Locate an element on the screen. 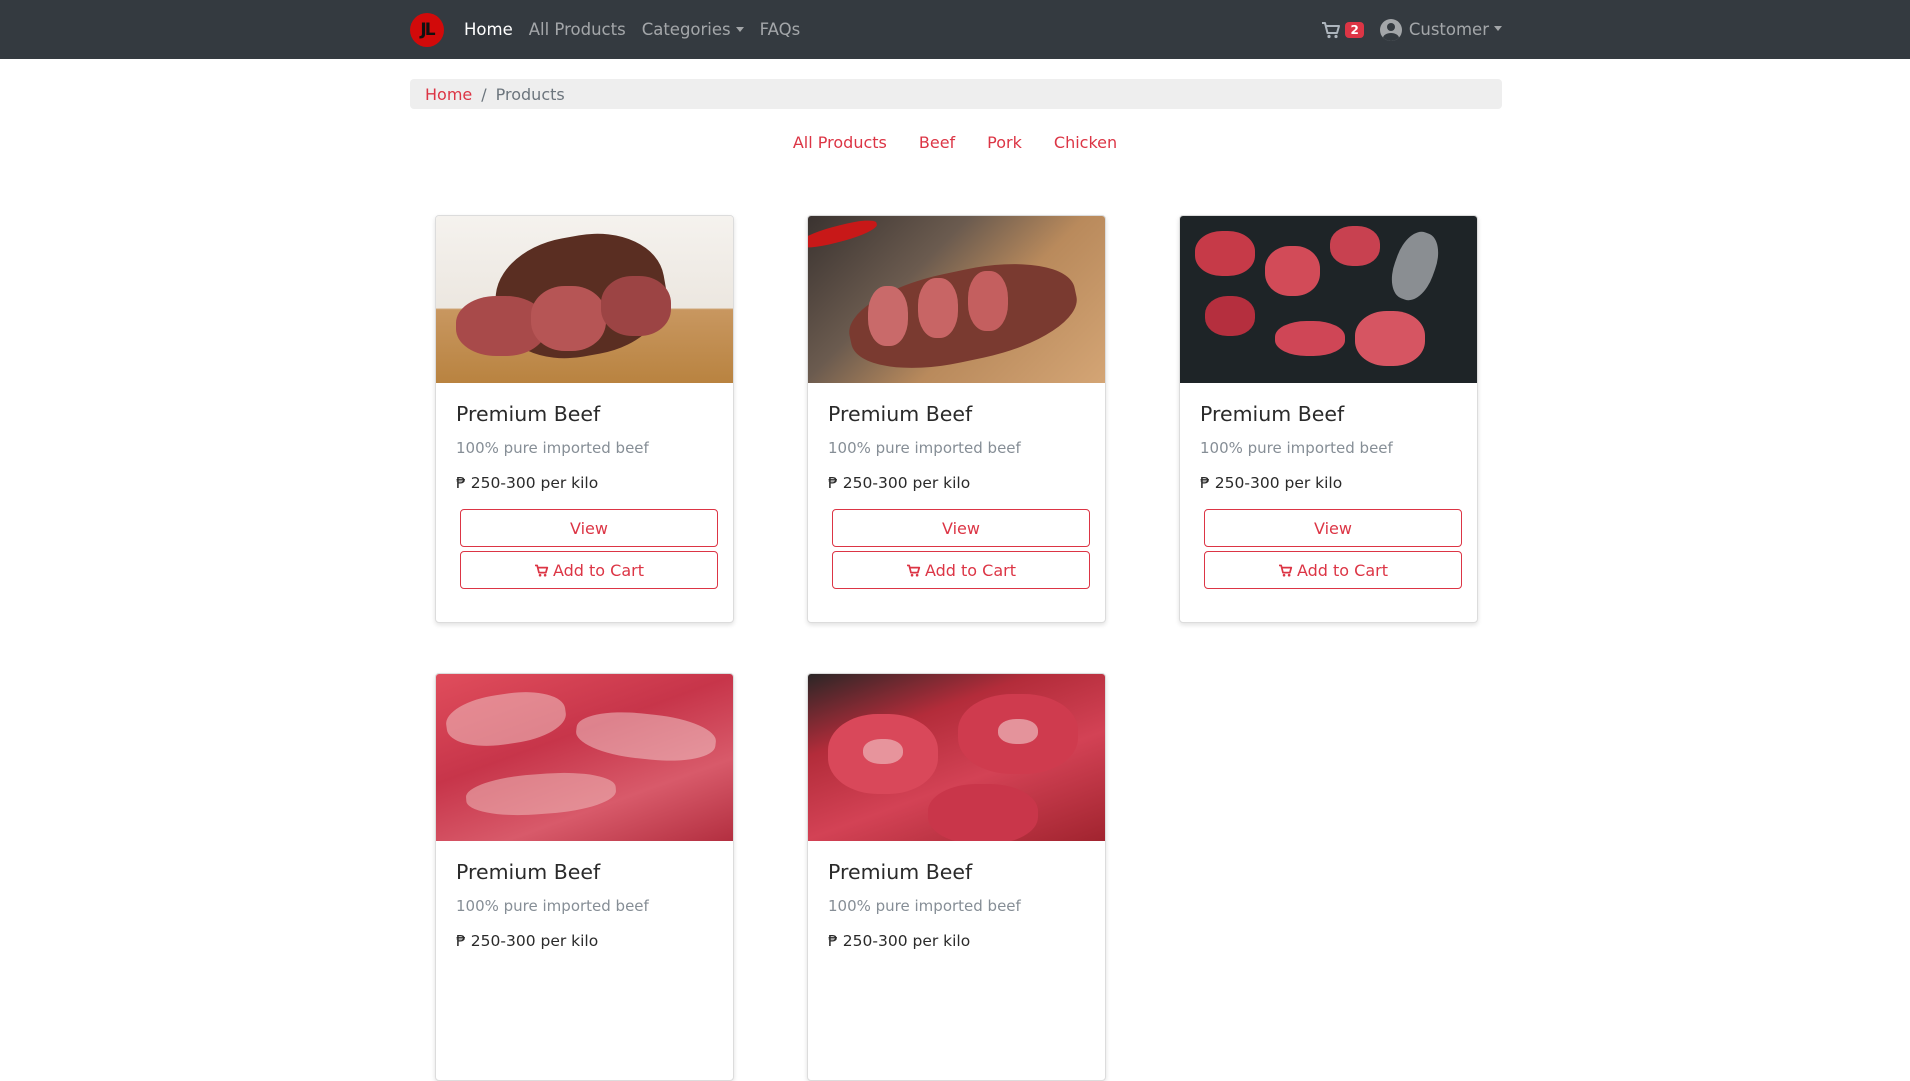  nav-link-categories: Categories is located at coordinates (693, 29).